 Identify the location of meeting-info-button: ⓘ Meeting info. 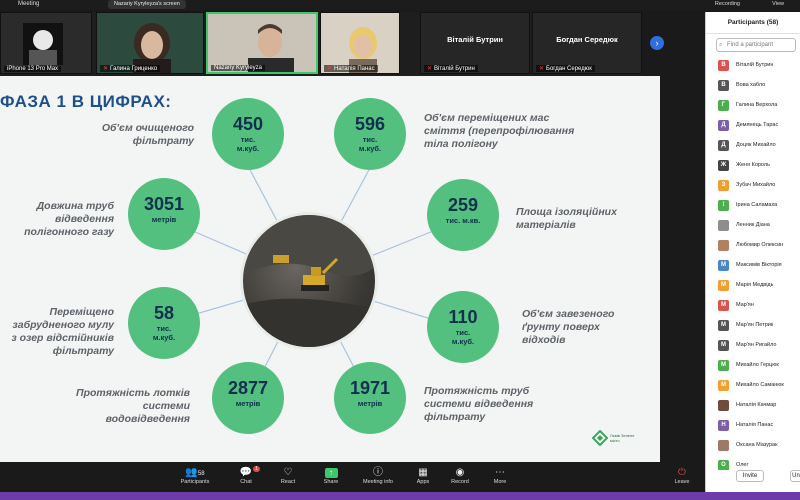
(378, 475).